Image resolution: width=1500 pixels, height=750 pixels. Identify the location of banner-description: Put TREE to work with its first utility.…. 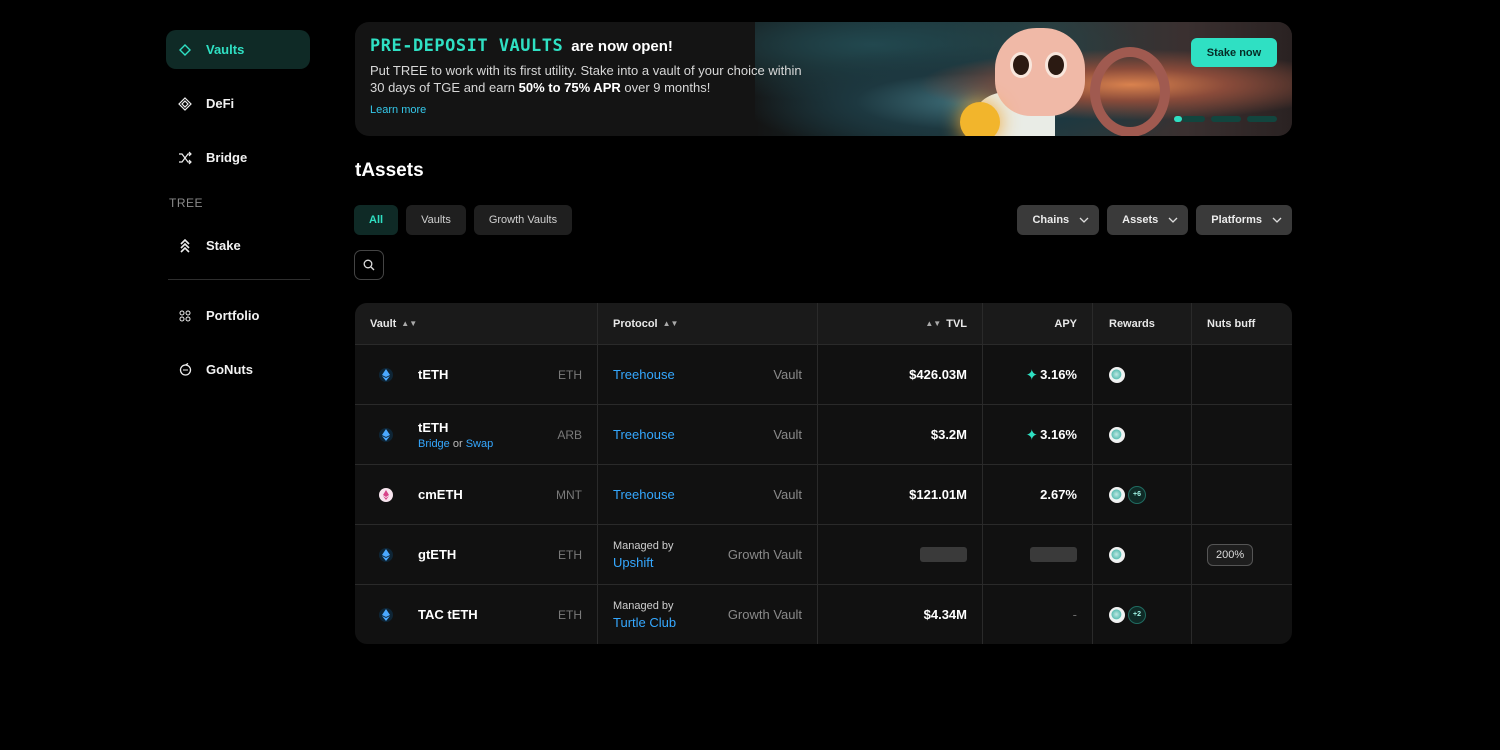
(586, 79).